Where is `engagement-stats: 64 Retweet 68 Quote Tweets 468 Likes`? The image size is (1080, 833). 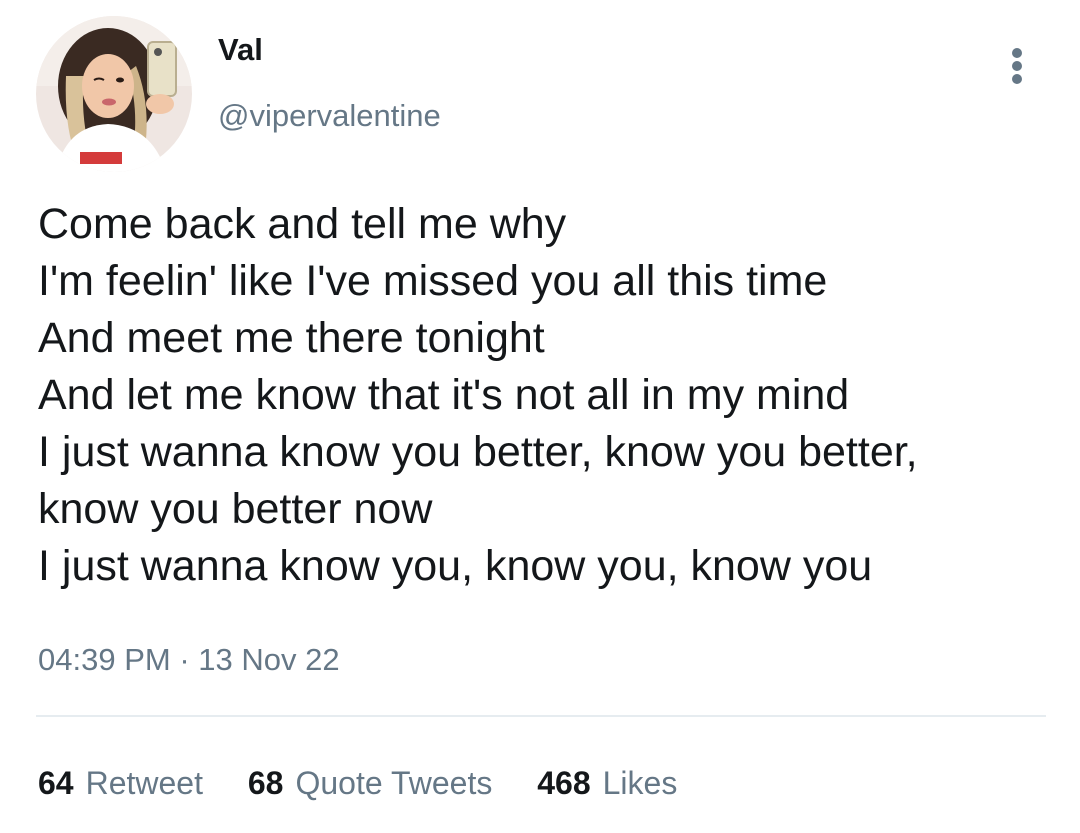 engagement-stats: 64 Retweet 68 Quote Tweets 468 Likes is located at coordinates (375, 783).